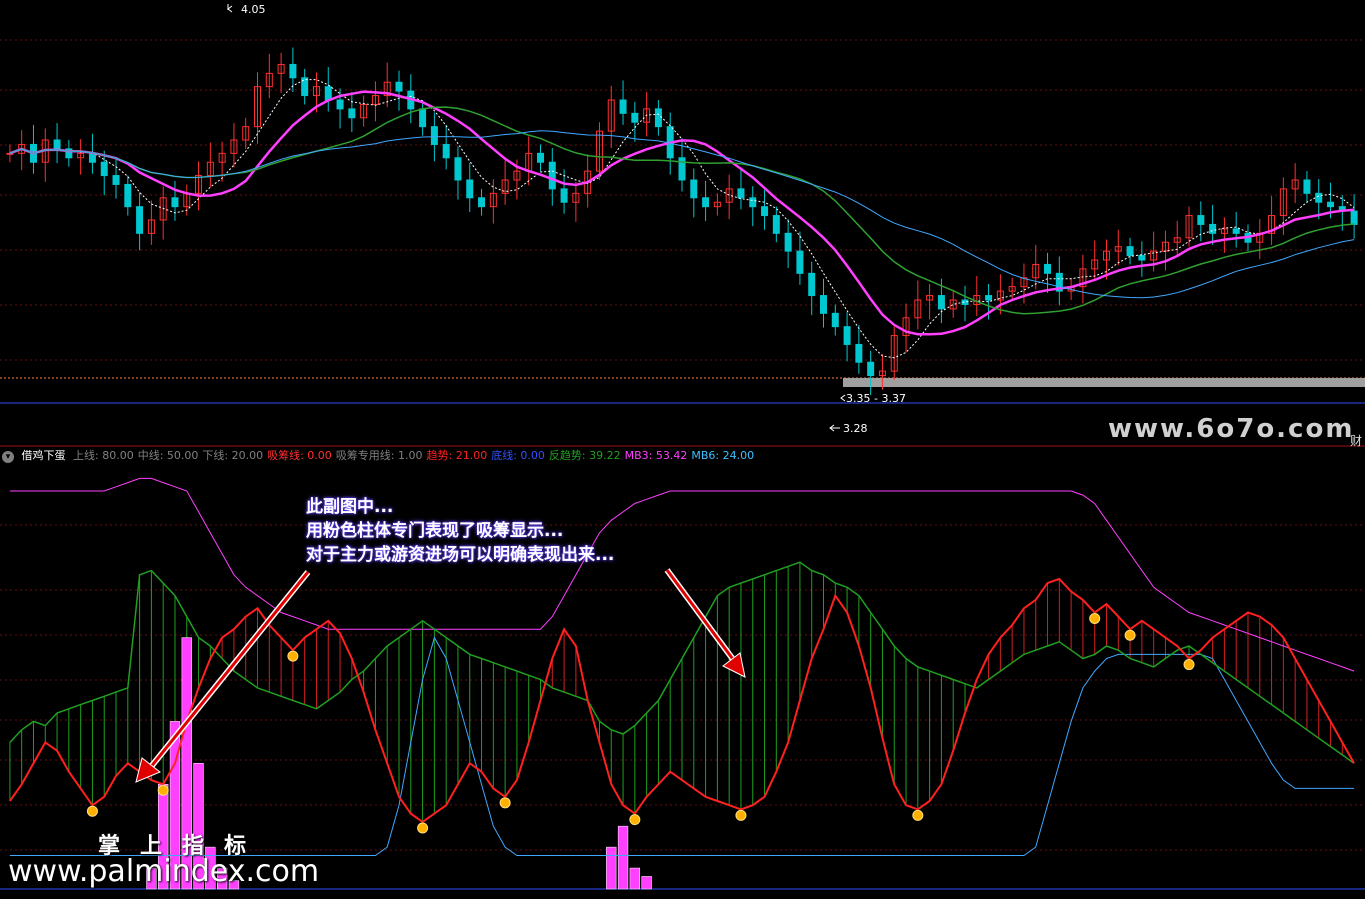  I want to click on annotation-arrows, so click(440, 675).